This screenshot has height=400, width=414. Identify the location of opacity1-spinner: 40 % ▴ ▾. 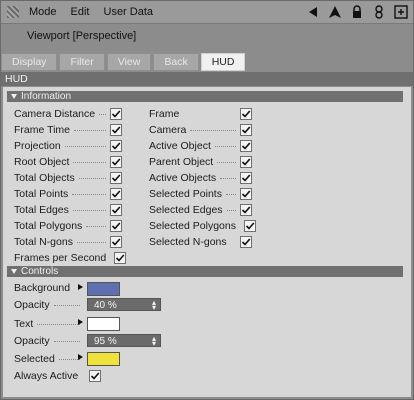
(124, 305).